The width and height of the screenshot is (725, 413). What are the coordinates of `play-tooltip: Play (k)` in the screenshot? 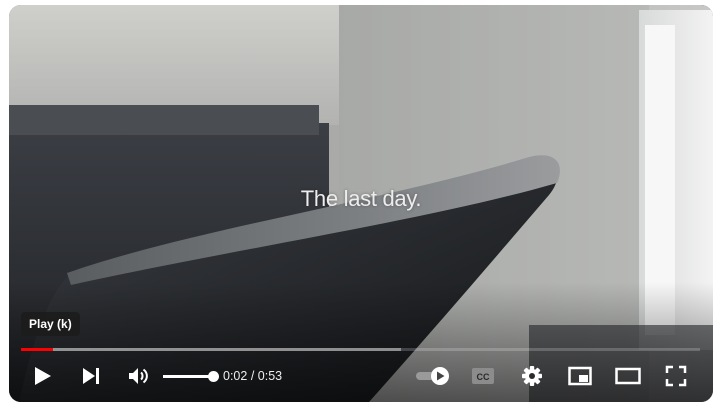 It's located at (50, 324).